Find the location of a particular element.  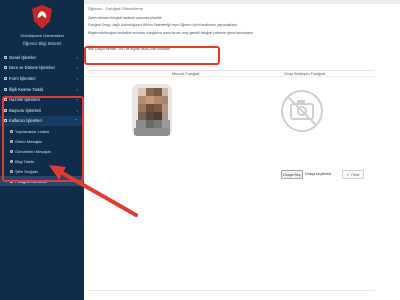

upload-label: Yükle is located at coordinates (355, 174).